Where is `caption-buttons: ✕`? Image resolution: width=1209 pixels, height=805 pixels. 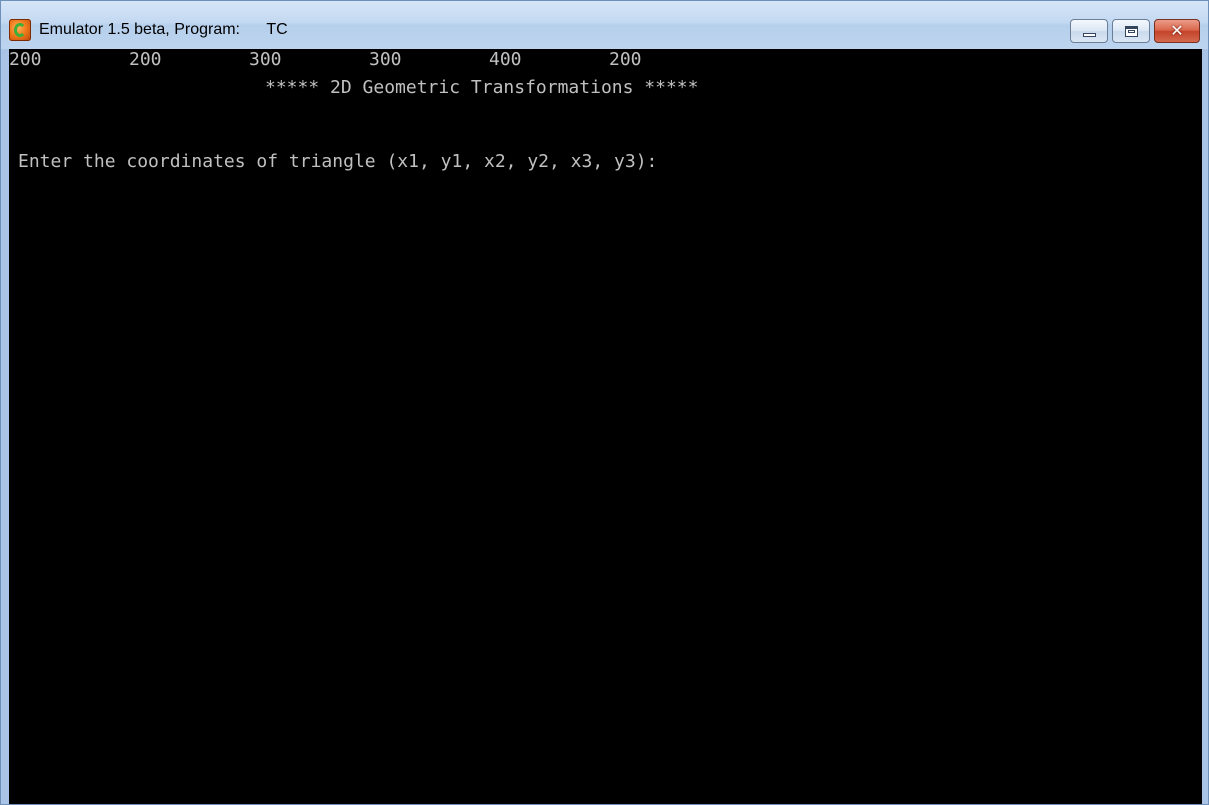 caption-buttons: ✕ is located at coordinates (1135, 32).